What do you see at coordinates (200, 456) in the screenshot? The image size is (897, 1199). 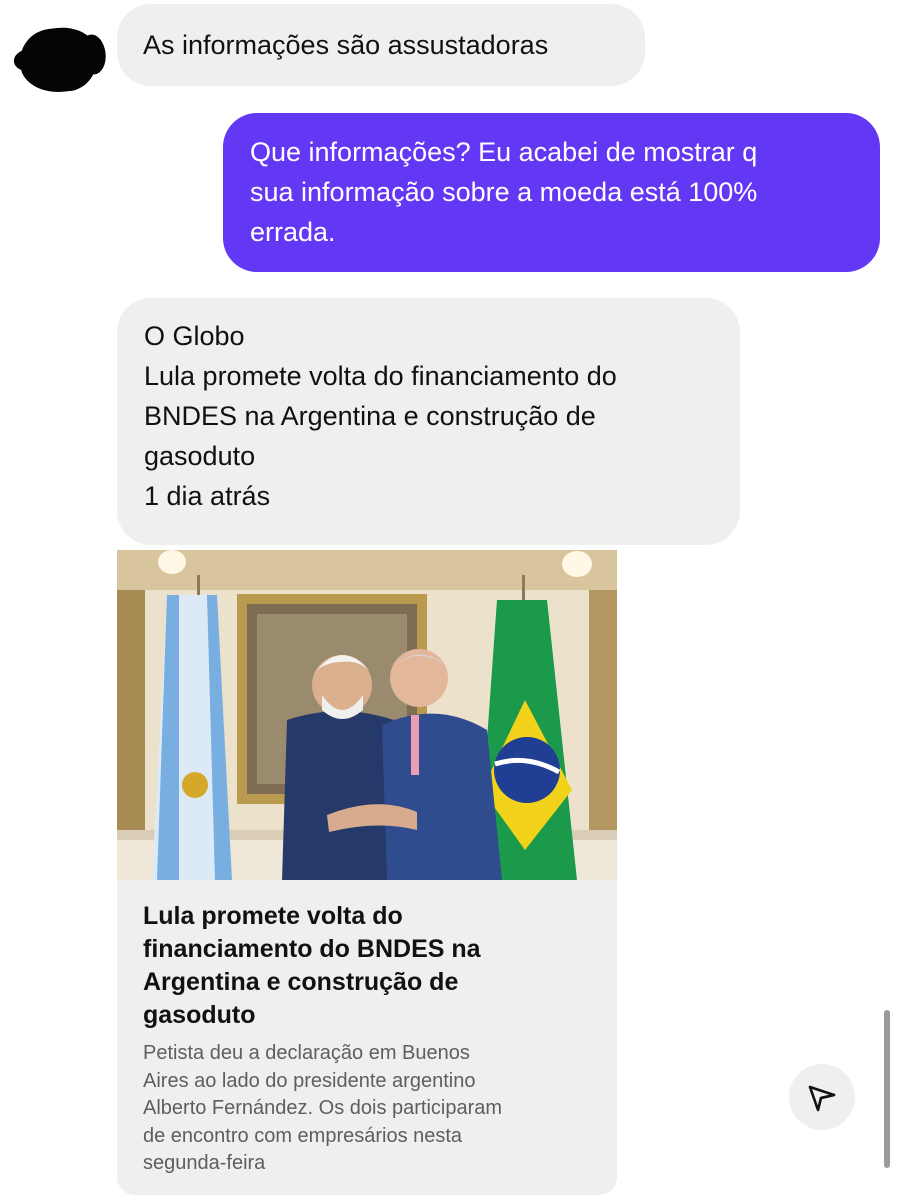 I see `message-line: gasoduto` at bounding box center [200, 456].